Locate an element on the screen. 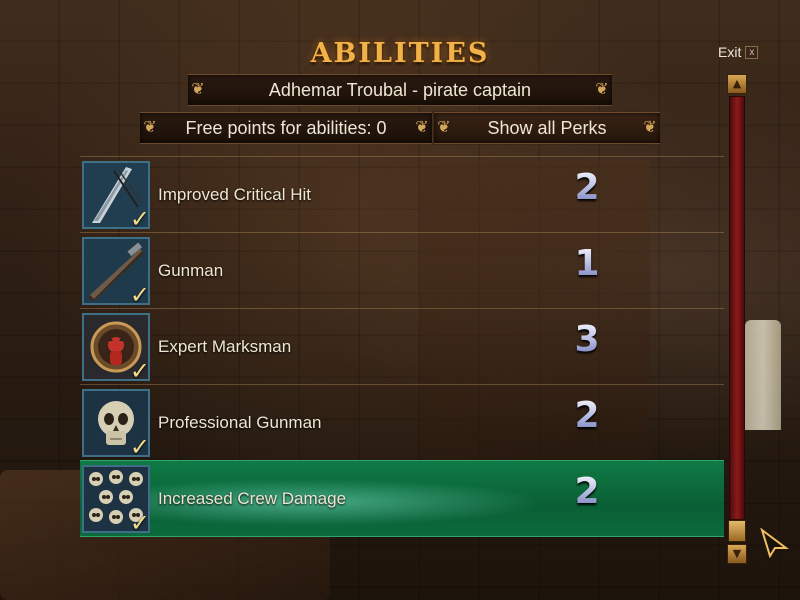  character-name: Adhemar Troubal - pirate captain is located at coordinates (400, 89).